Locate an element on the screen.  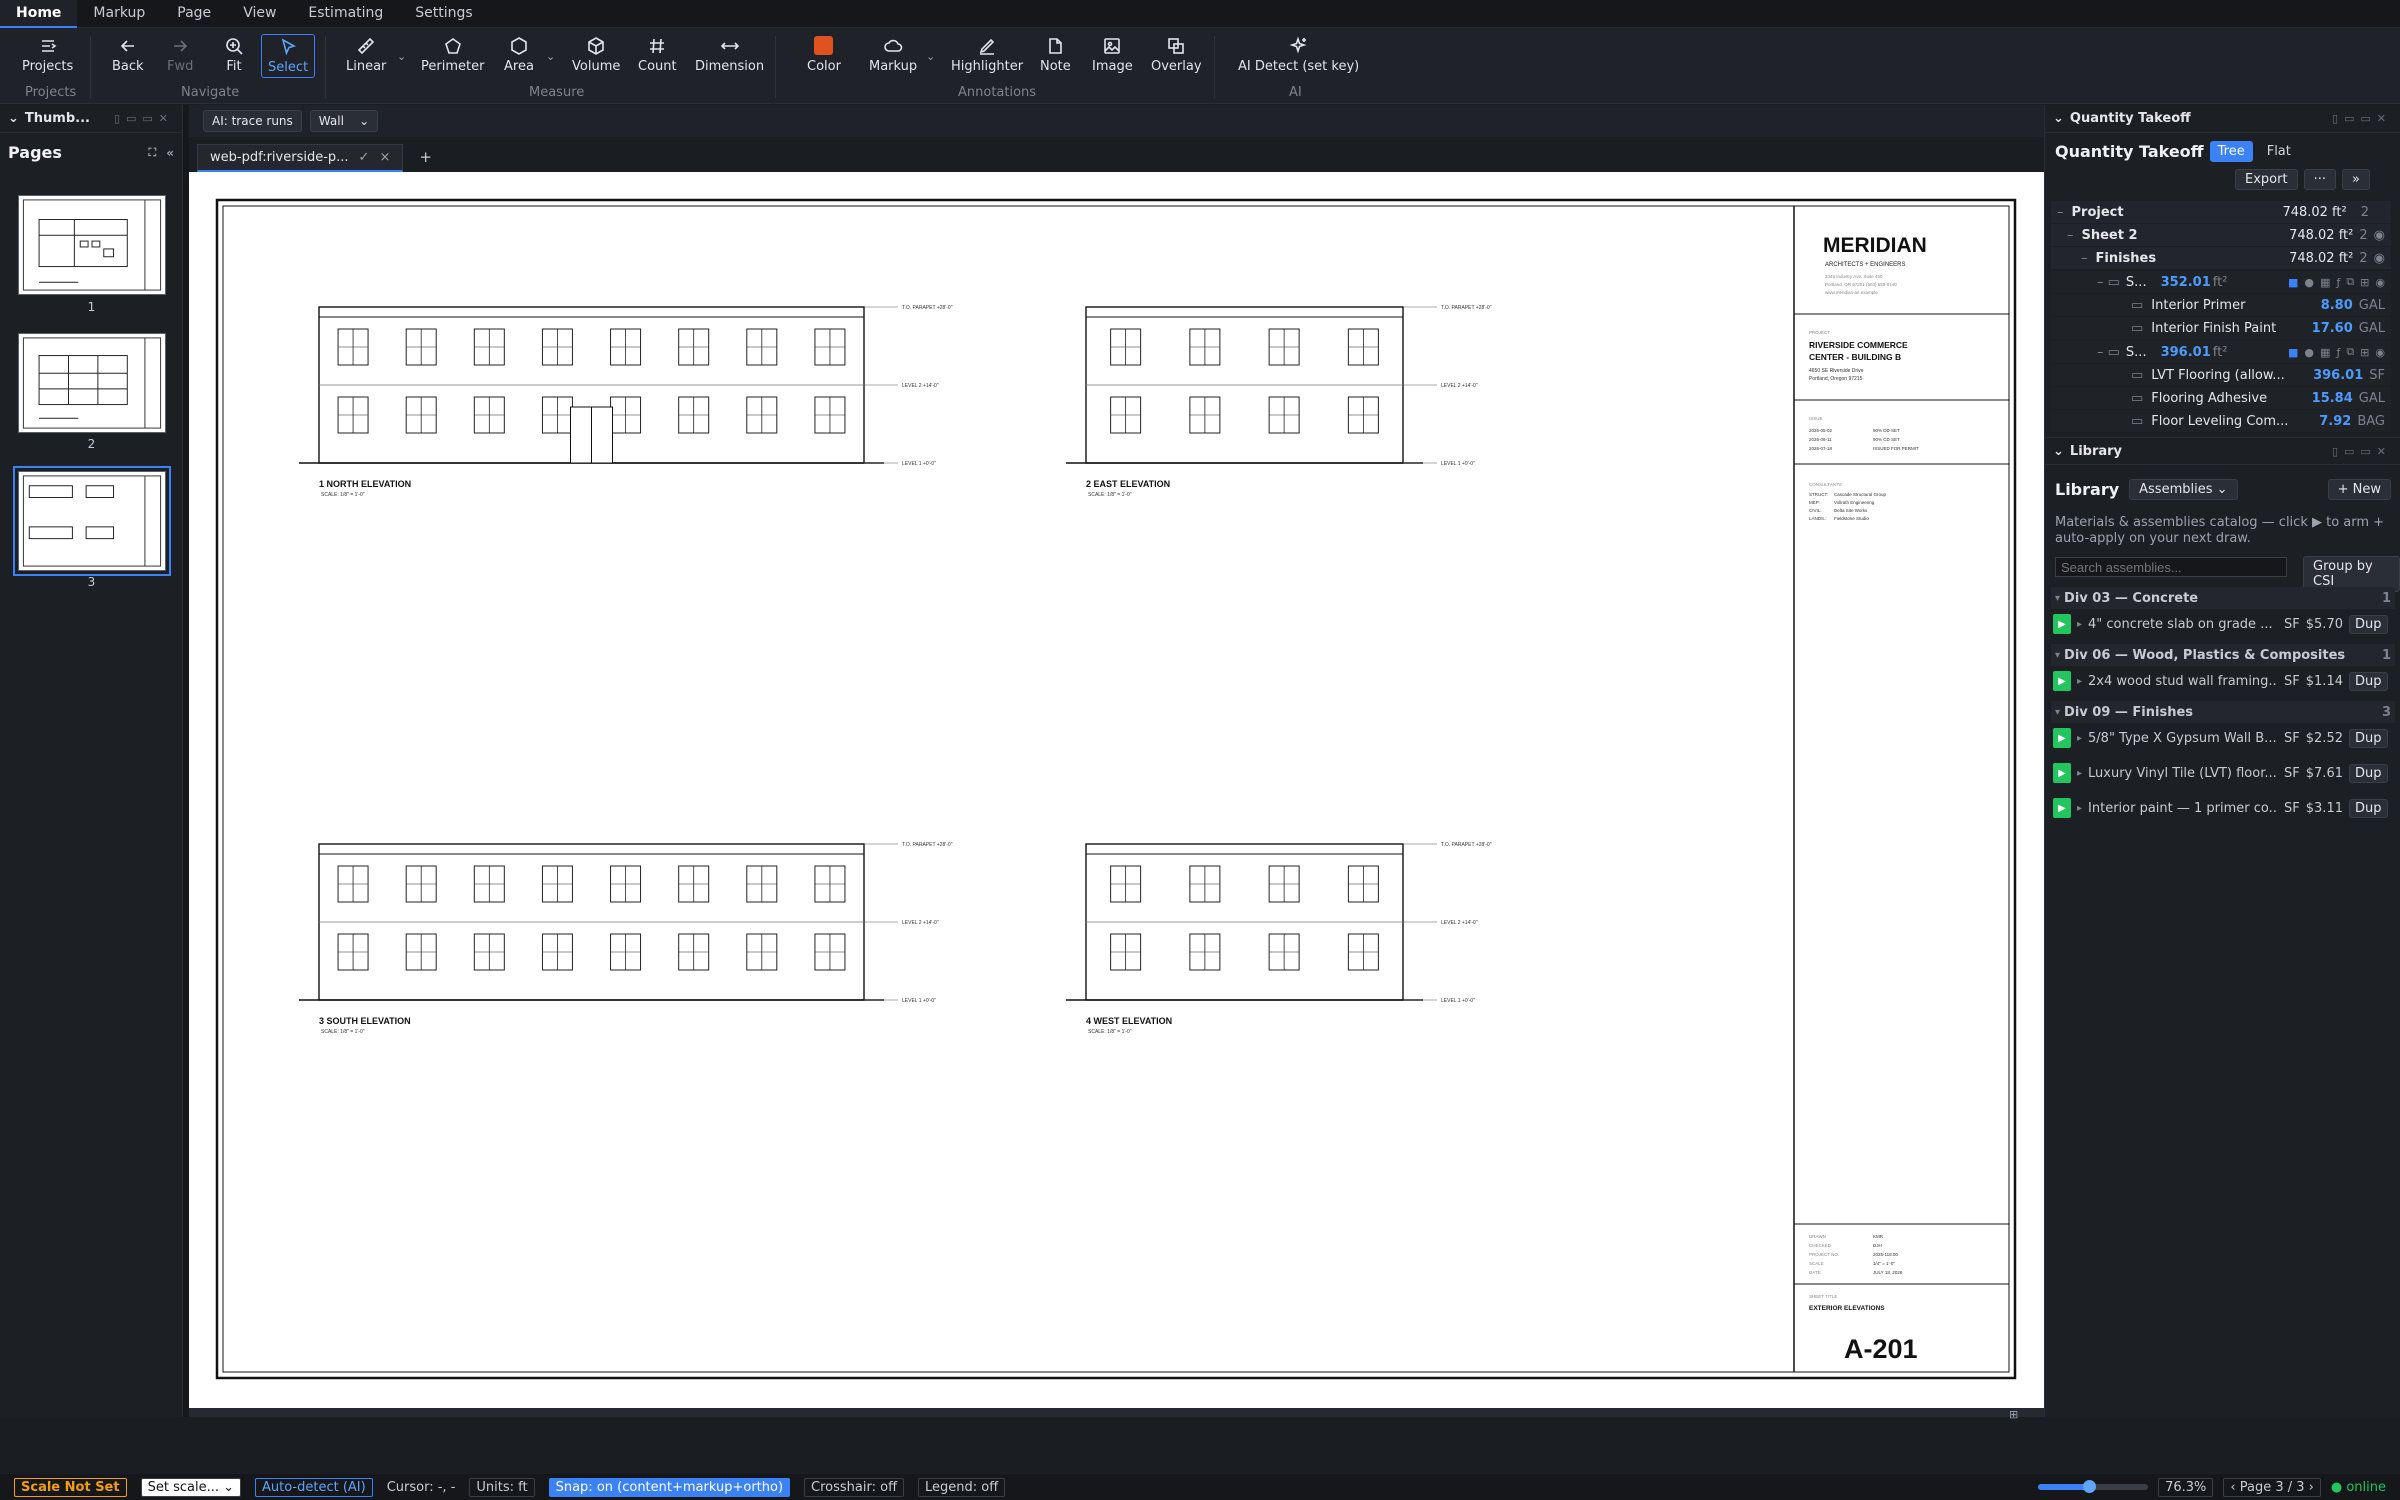
tab-view: View is located at coordinates (259, 14).